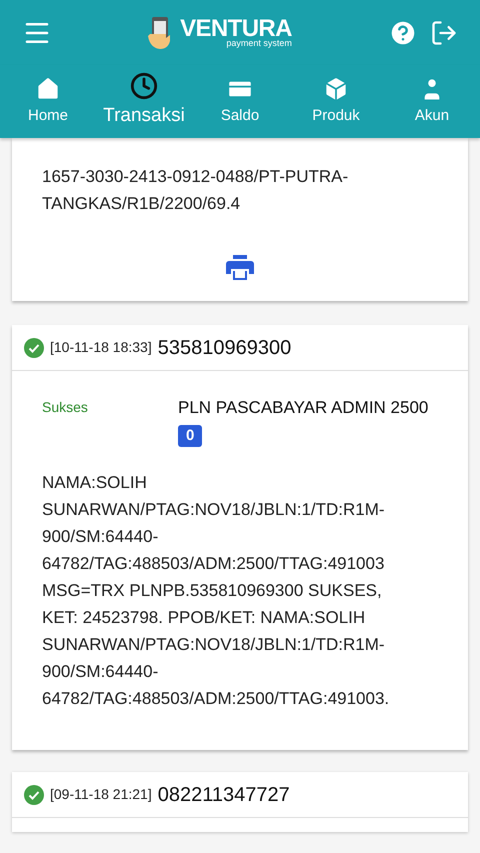 The height and width of the screenshot is (853, 480). I want to click on print-button, so click(240, 268).